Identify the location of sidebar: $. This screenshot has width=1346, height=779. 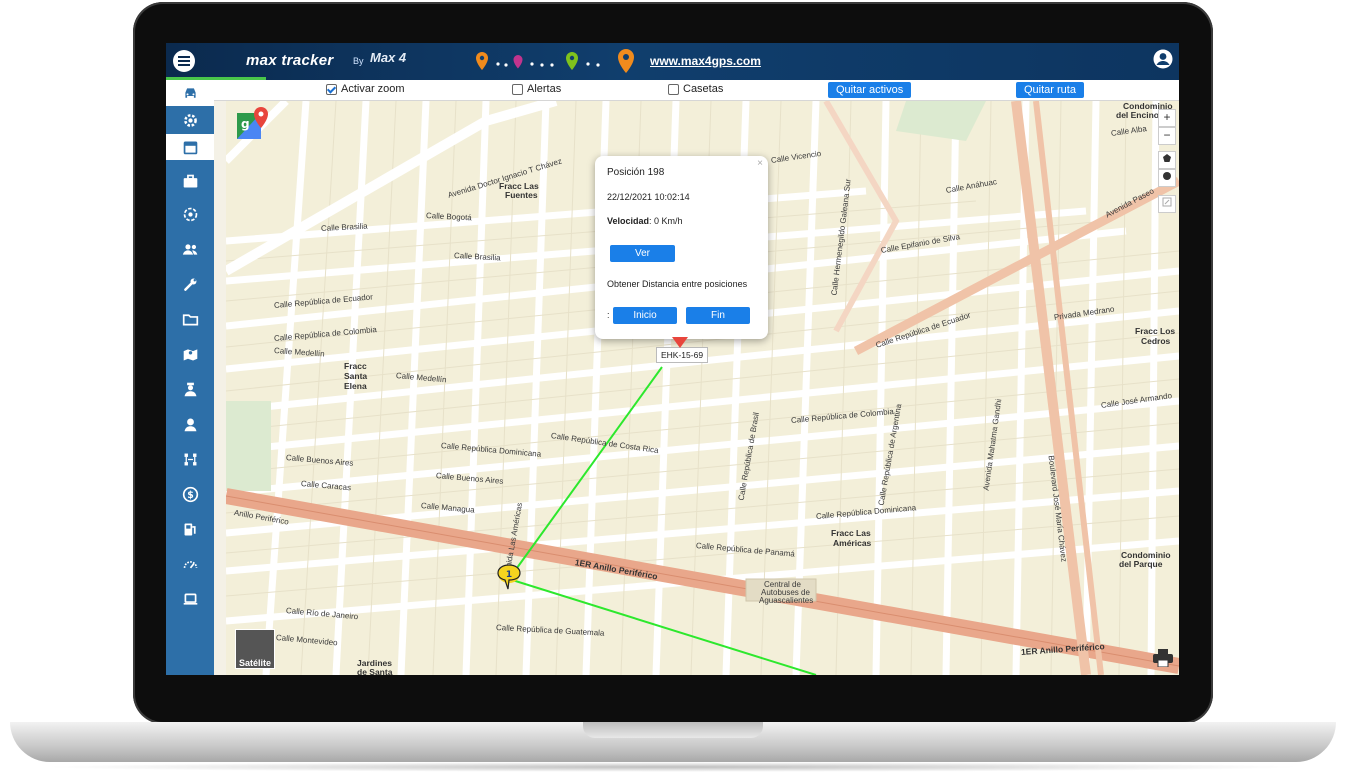
(190, 377).